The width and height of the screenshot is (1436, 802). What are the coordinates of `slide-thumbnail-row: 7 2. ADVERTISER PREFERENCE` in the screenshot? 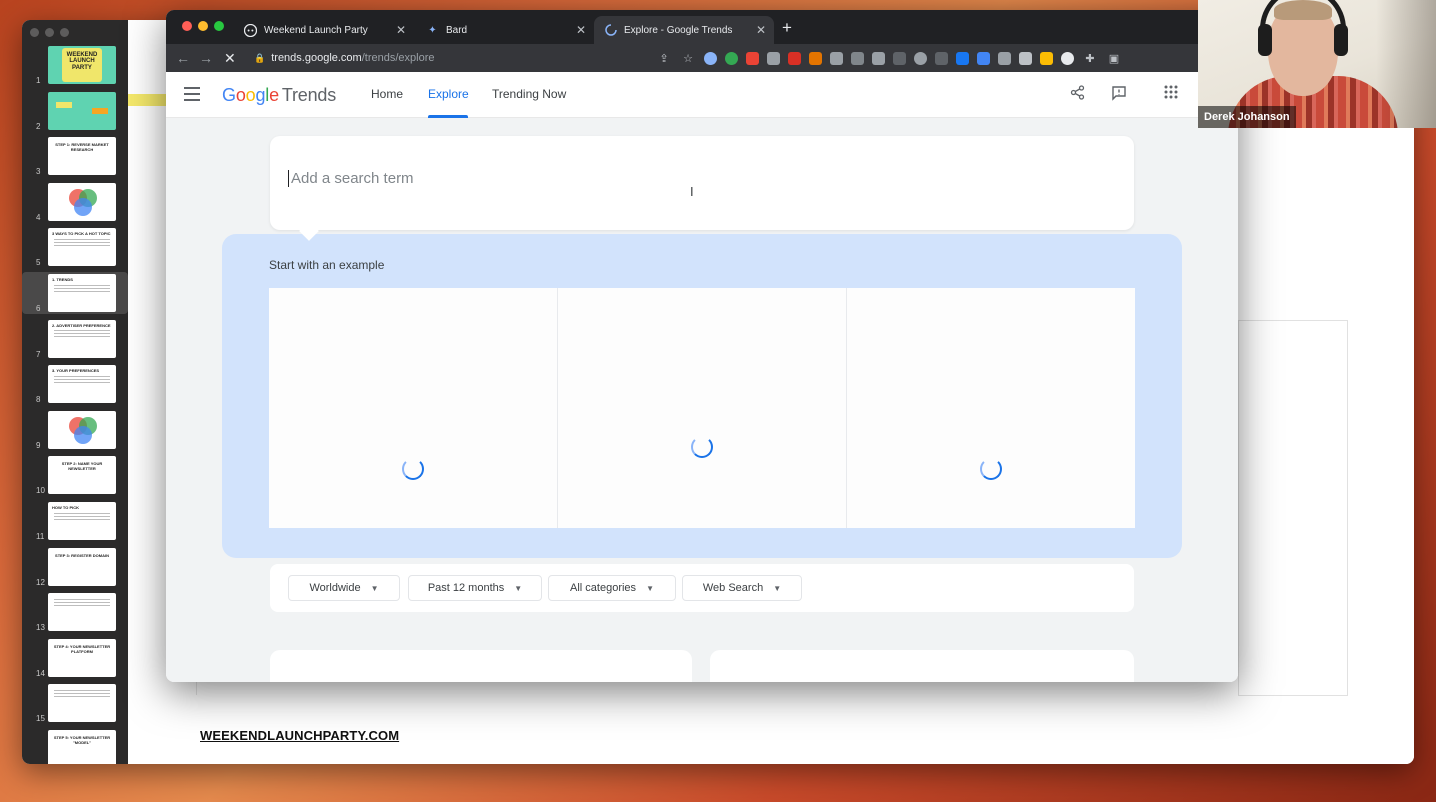 It's located at (75, 339).